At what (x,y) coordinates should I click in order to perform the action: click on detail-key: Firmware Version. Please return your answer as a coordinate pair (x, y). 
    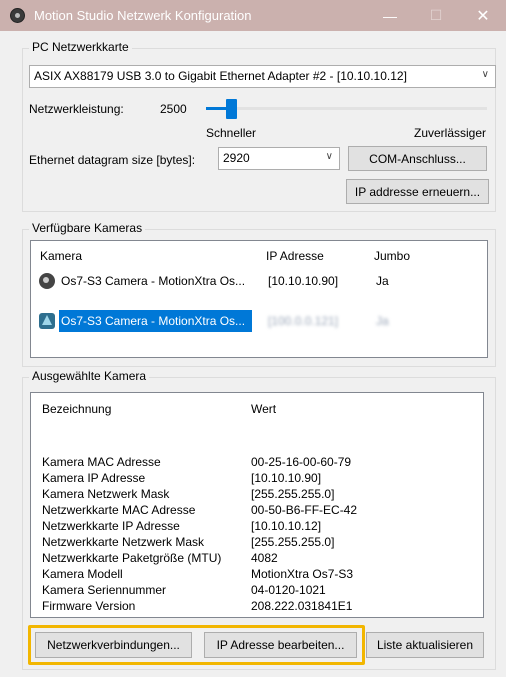
    Looking at the image, I should click on (89, 606).